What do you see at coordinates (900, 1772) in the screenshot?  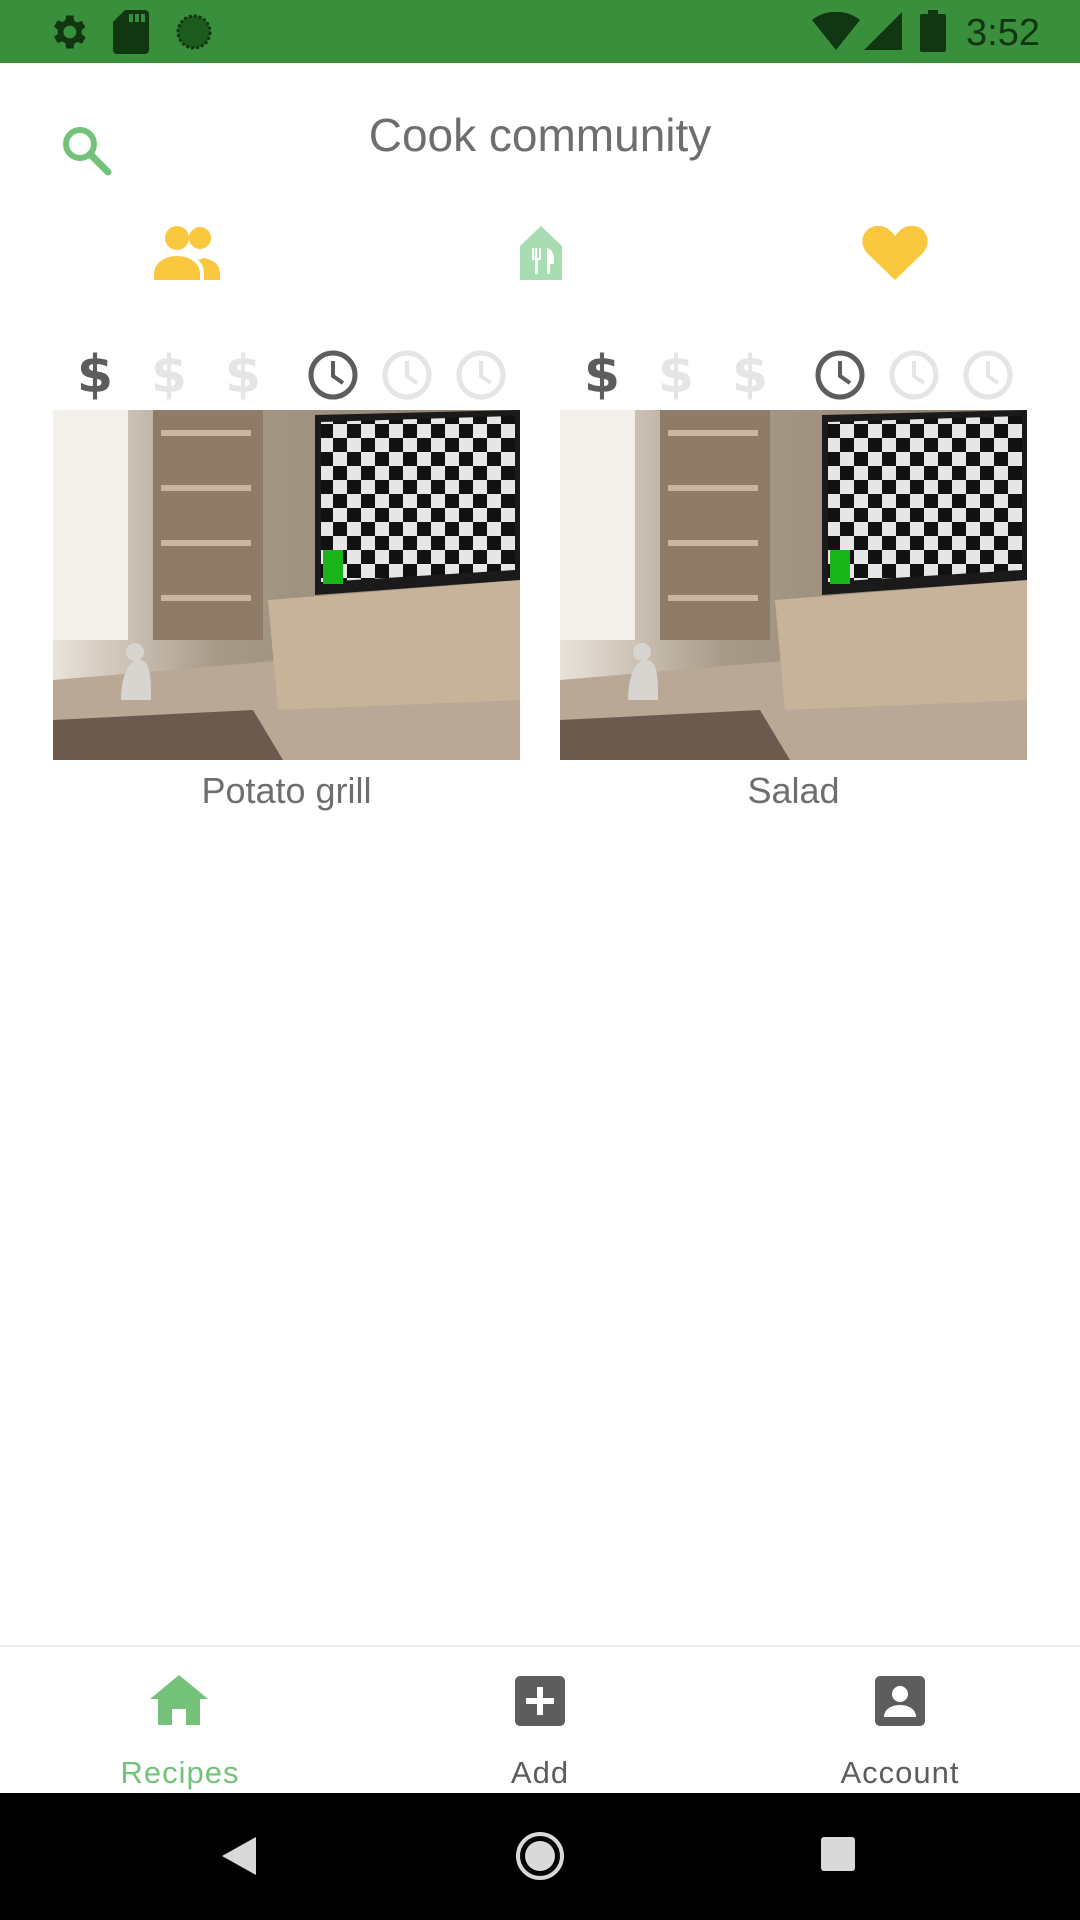 I see `nav-label: Account` at bounding box center [900, 1772].